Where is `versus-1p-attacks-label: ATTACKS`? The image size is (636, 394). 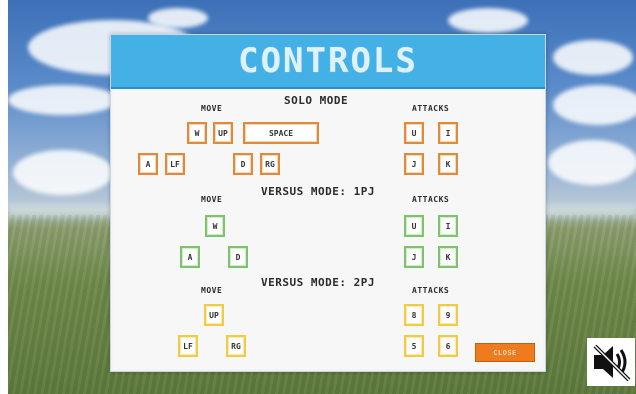 versus-1p-attacks-label: ATTACKS is located at coordinates (431, 199).